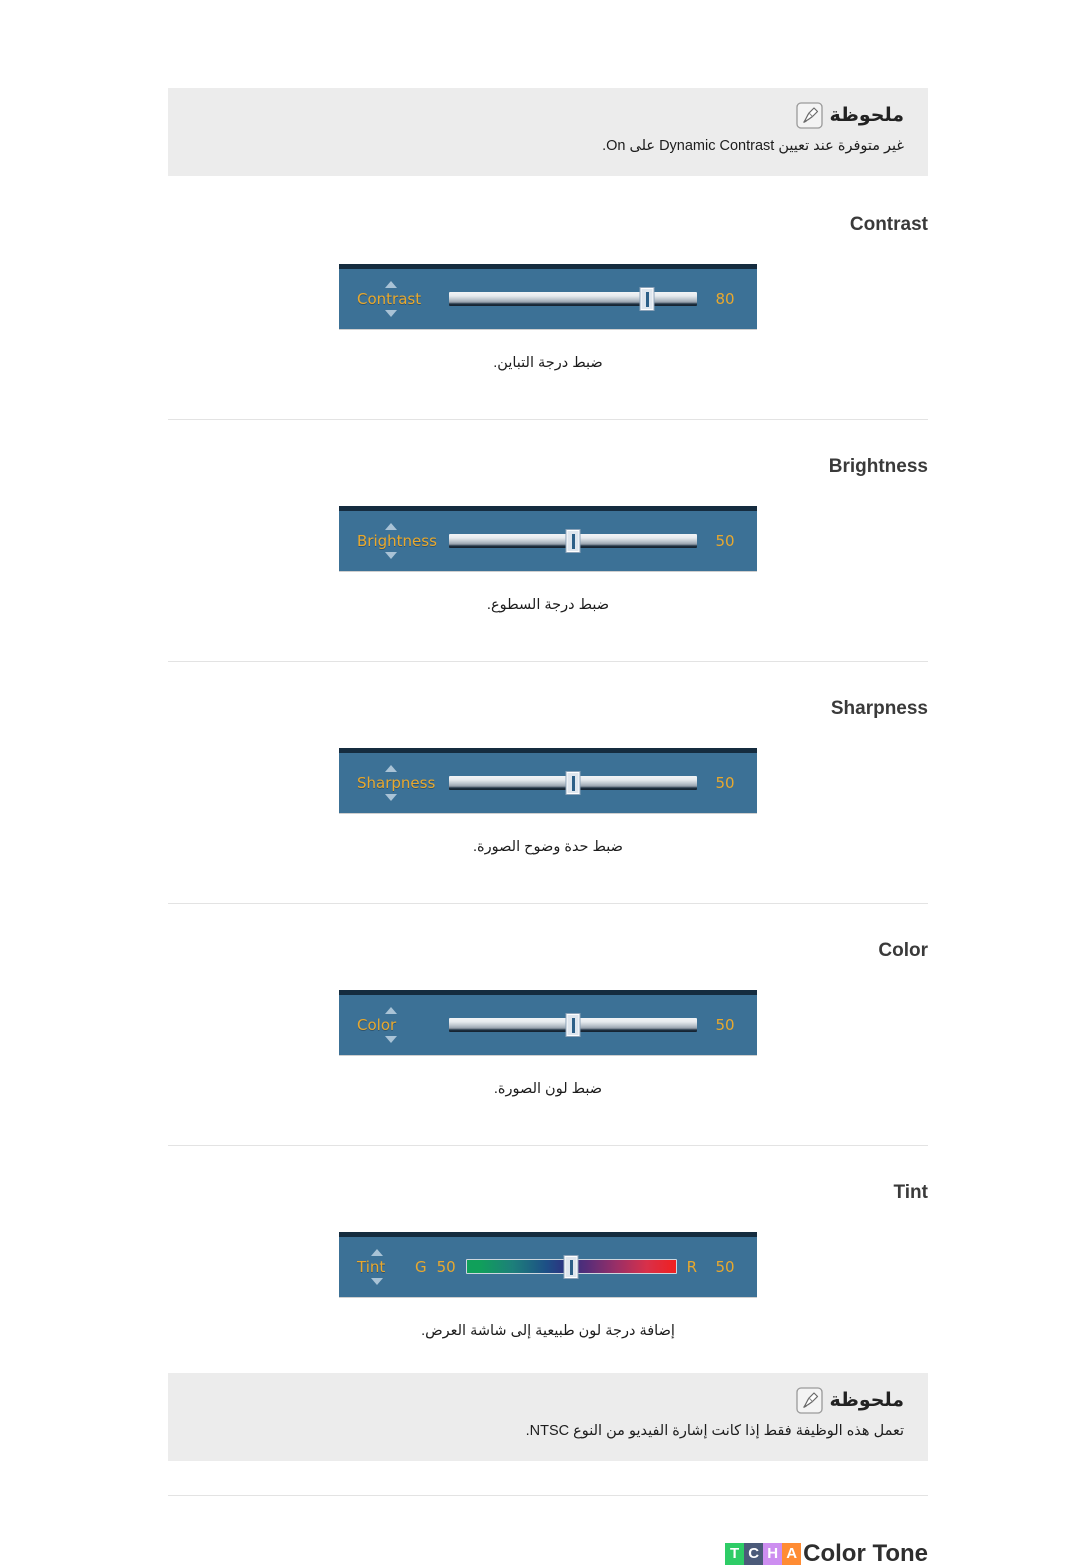 The width and height of the screenshot is (1080, 1568). I want to click on tag-t: T, so click(735, 1553).